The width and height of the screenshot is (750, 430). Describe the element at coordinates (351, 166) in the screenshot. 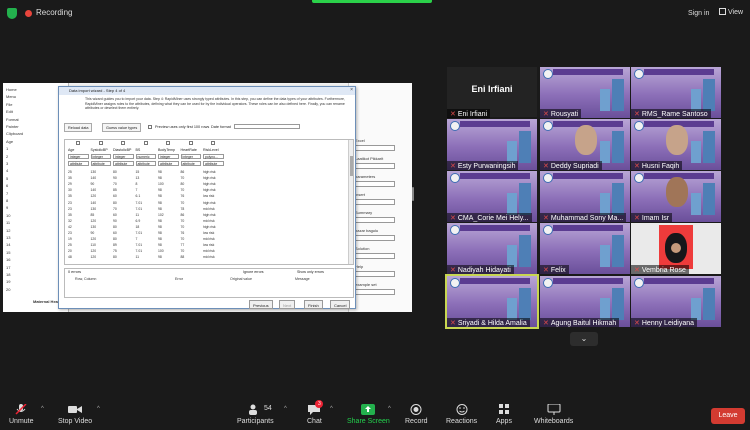

I see `scroll-thumb` at that location.